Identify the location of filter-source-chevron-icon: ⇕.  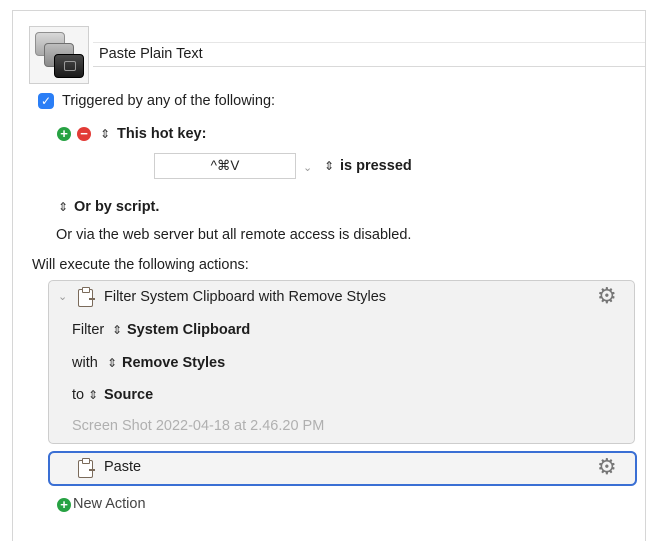
(117, 330).